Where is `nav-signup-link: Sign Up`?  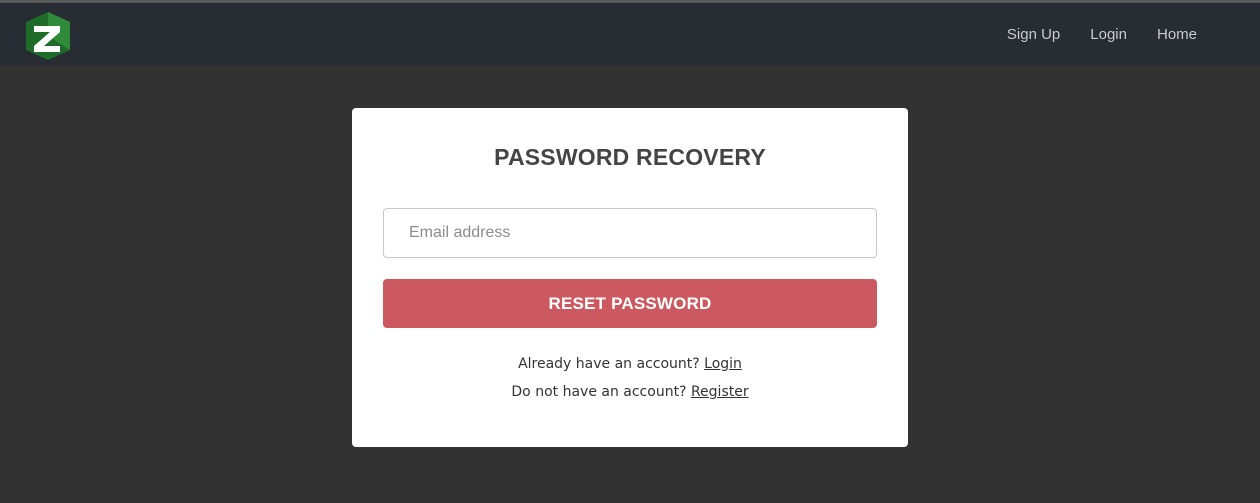 nav-signup-link: Sign Up is located at coordinates (1033, 34).